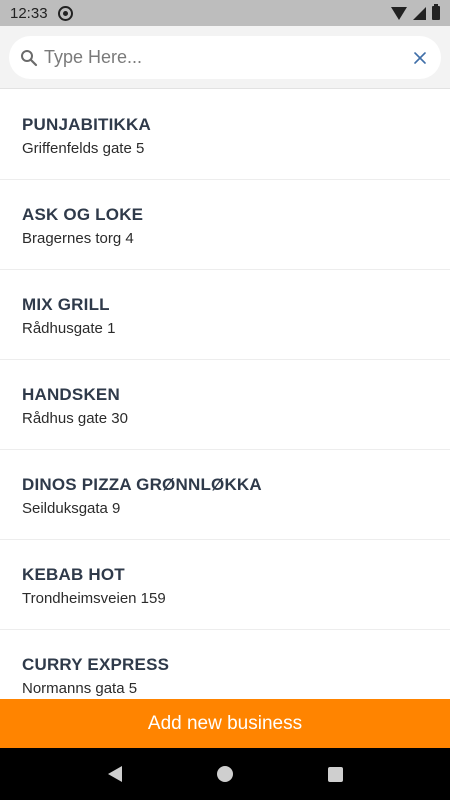  I want to click on add-business-button: Add new business, so click(225, 723).